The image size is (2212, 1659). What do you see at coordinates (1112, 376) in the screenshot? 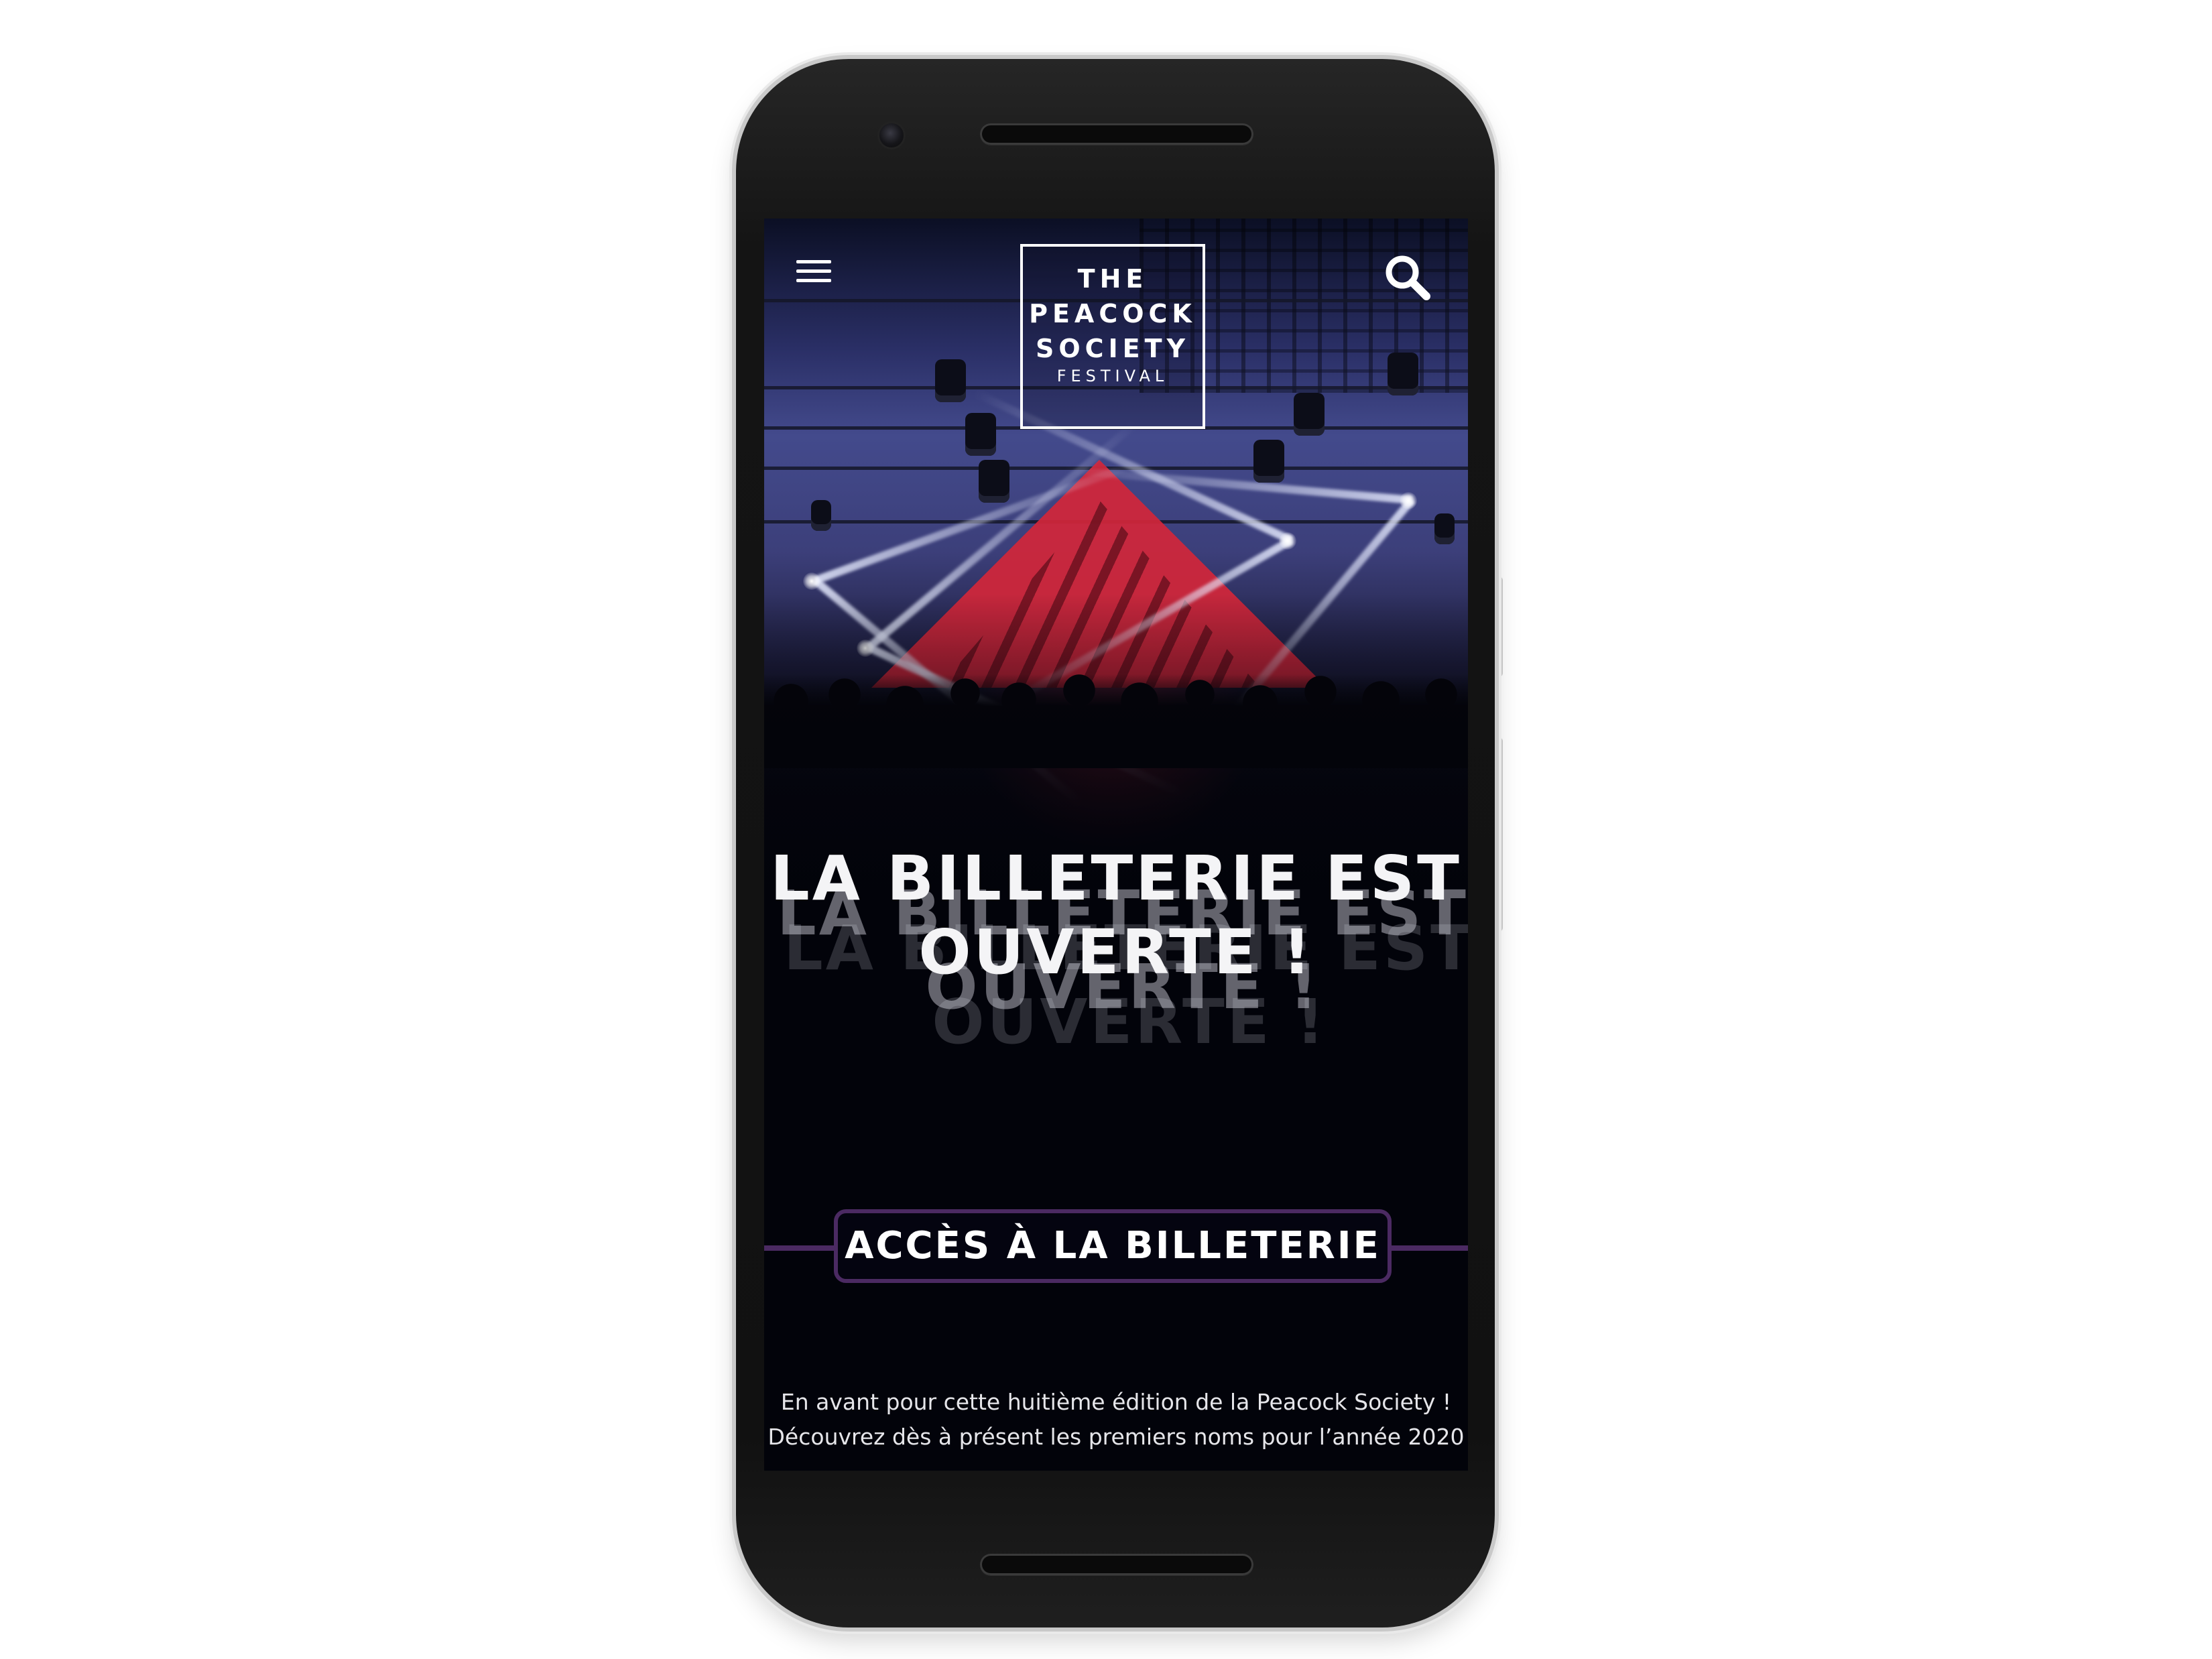
I see `logo-line-festival: FESTIVAL` at bounding box center [1112, 376].